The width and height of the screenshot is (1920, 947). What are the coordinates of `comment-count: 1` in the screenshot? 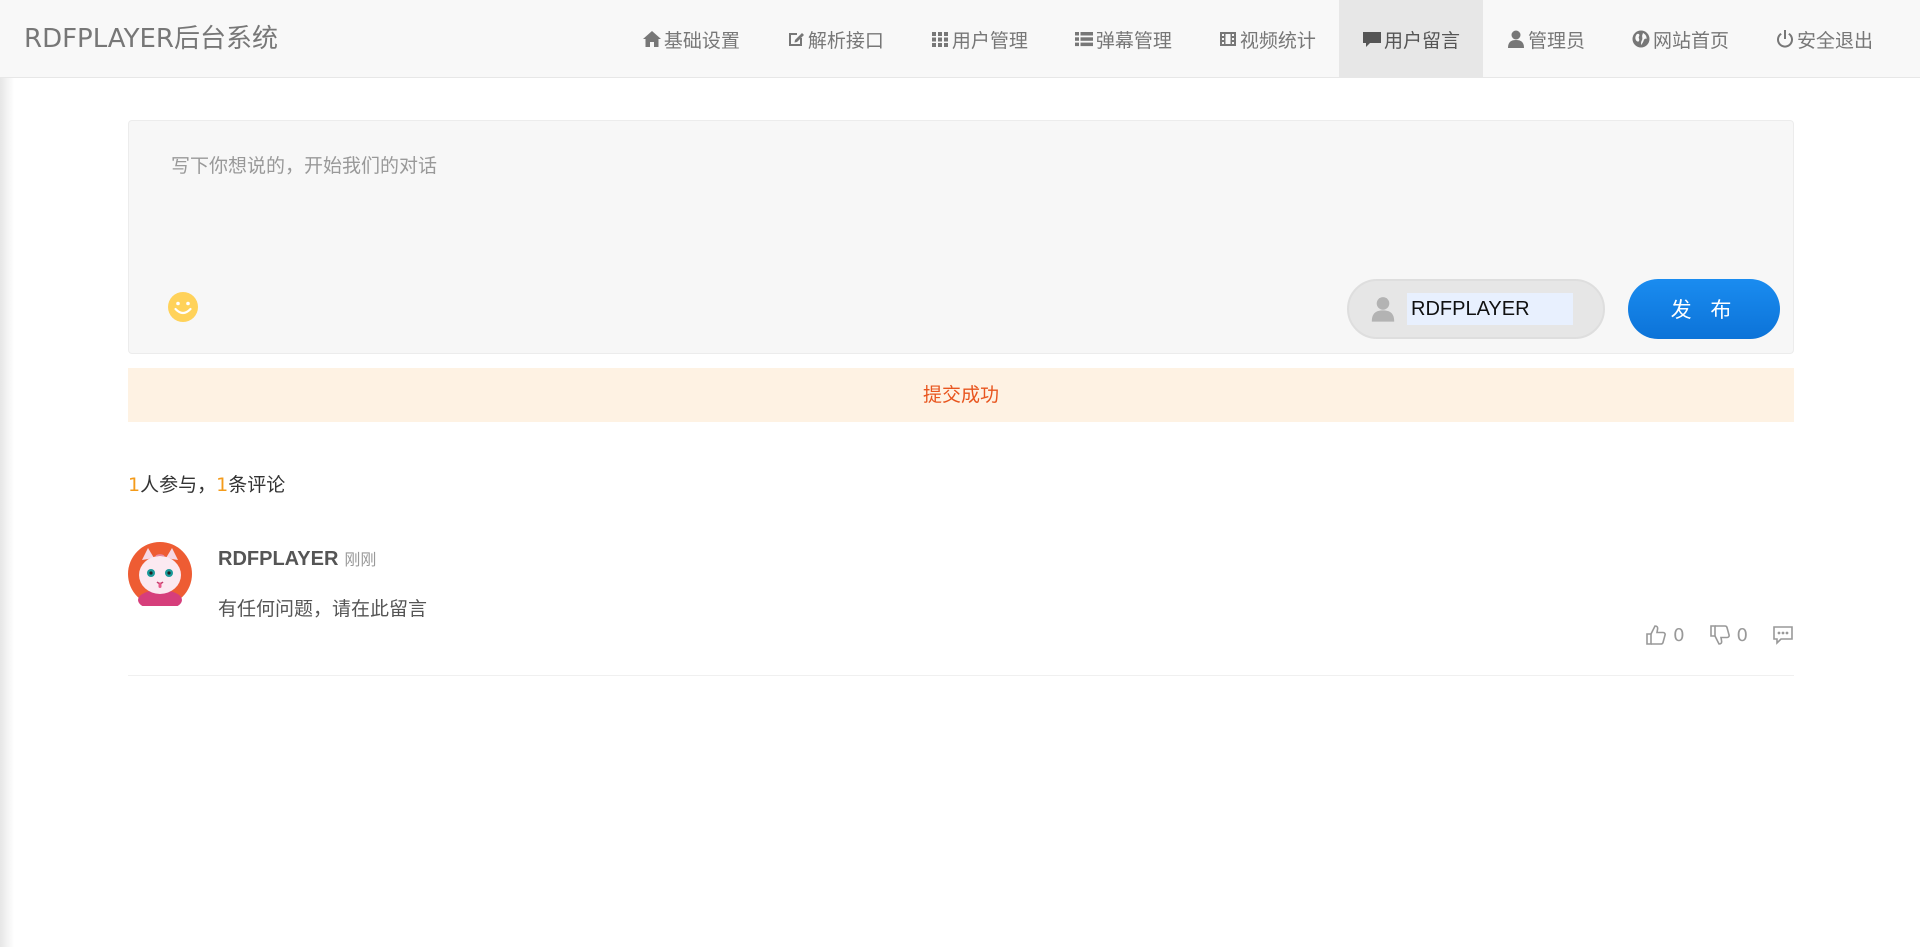 It's located at (222, 485).